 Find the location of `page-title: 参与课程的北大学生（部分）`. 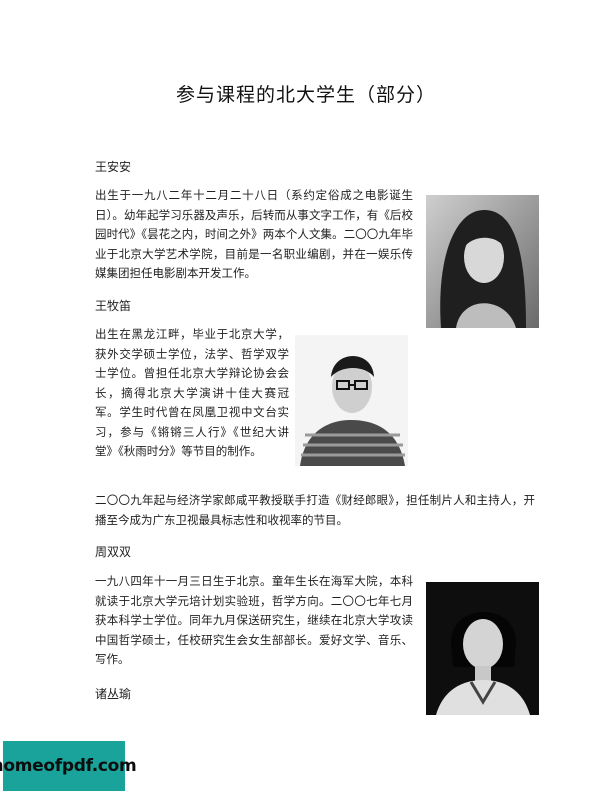

page-title: 参与课程的北大学生（部分） is located at coordinates (305, 95).